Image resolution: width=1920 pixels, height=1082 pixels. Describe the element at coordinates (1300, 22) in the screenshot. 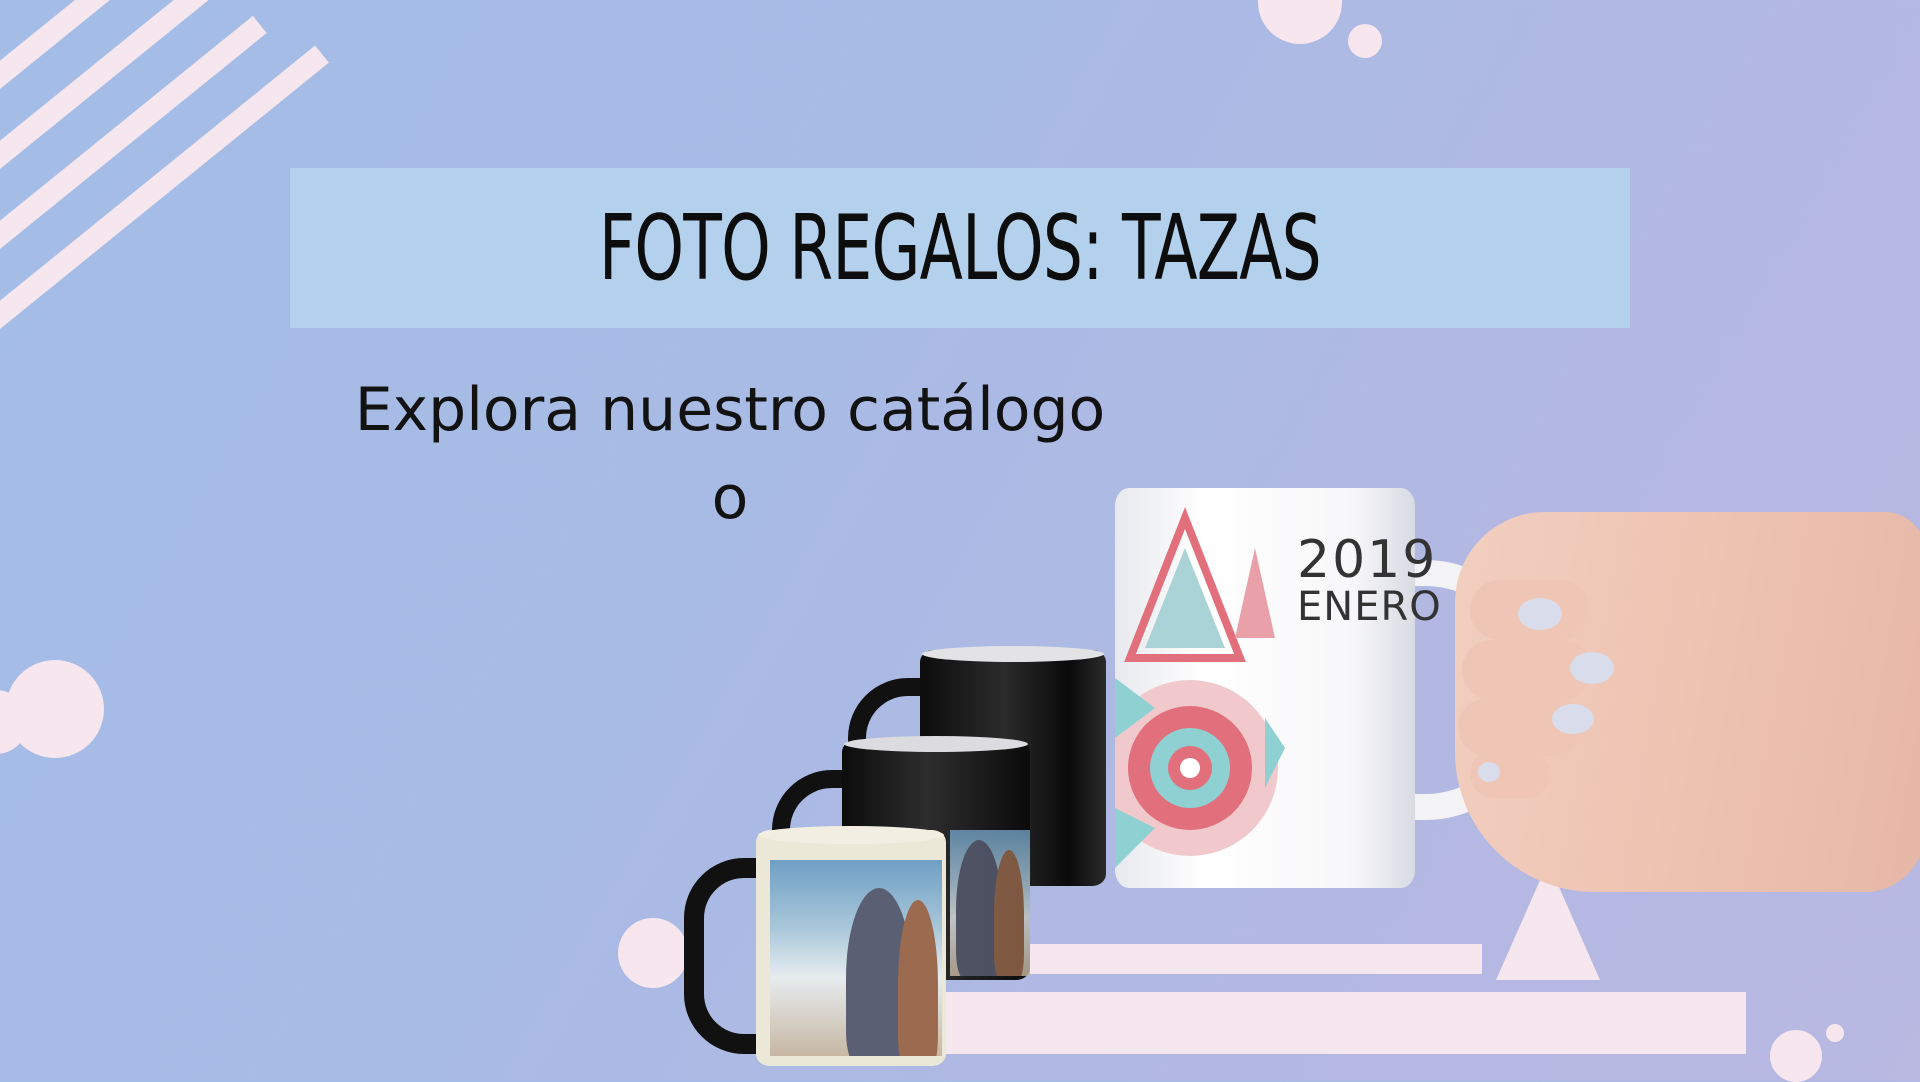

I see `decor-dot-top` at that location.